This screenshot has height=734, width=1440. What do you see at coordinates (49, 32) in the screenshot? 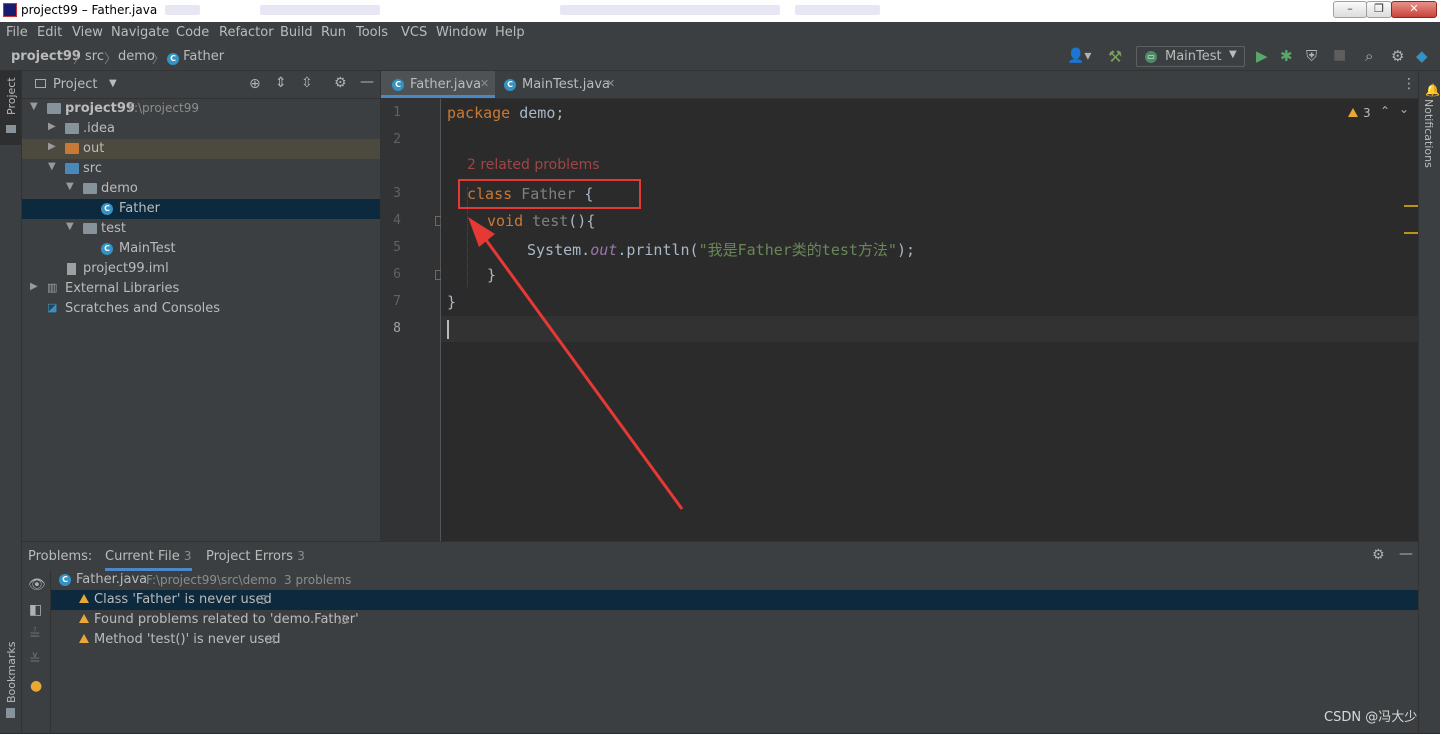
I see `menu-edit: Edit` at bounding box center [49, 32].